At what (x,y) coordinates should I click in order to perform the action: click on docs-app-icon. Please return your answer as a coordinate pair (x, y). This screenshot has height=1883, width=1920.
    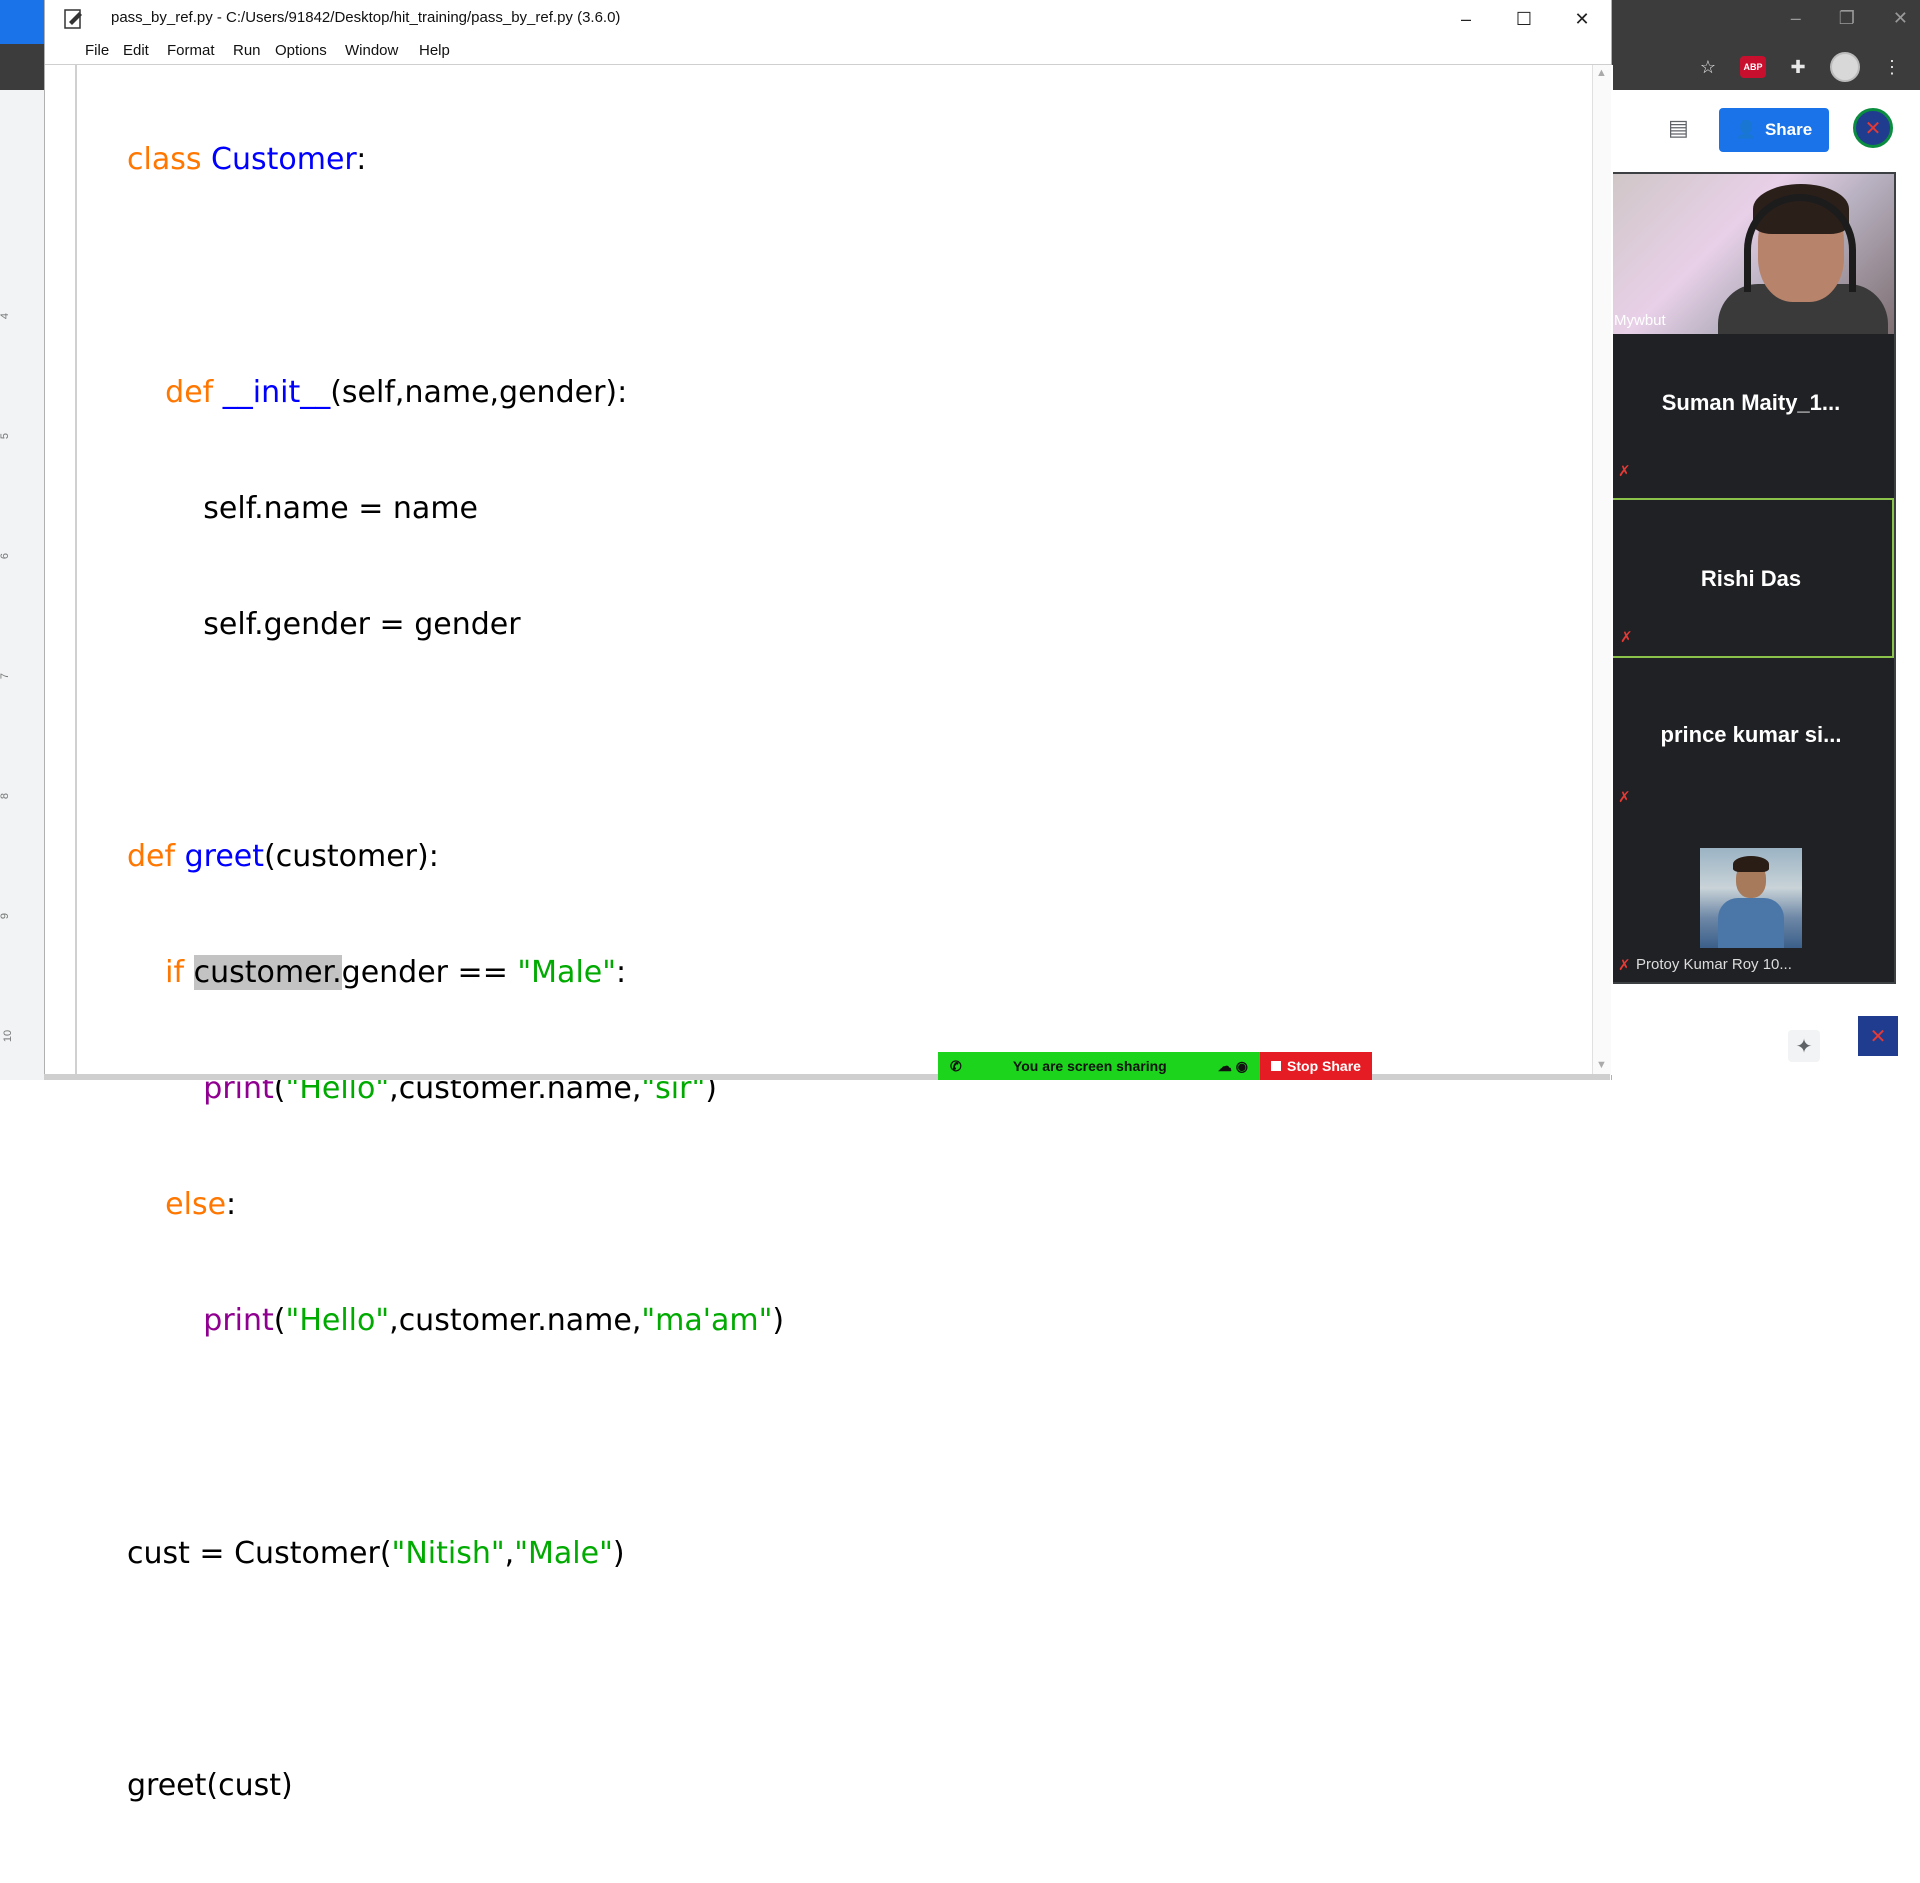
    Looking at the image, I should click on (22, 22).